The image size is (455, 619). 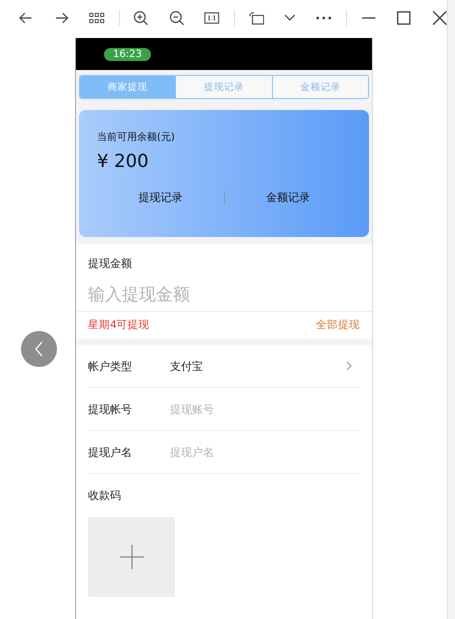 I want to click on actual-size-icon, so click(x=212, y=18).